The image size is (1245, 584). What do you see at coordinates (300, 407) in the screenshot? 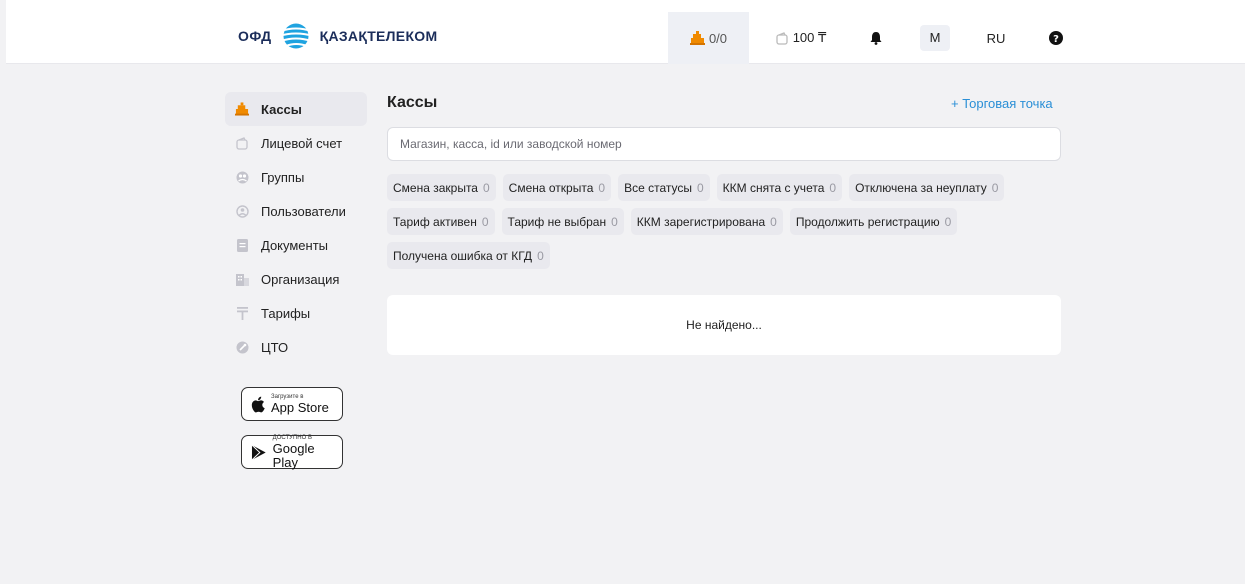
I see `app-store-label: App Store` at bounding box center [300, 407].